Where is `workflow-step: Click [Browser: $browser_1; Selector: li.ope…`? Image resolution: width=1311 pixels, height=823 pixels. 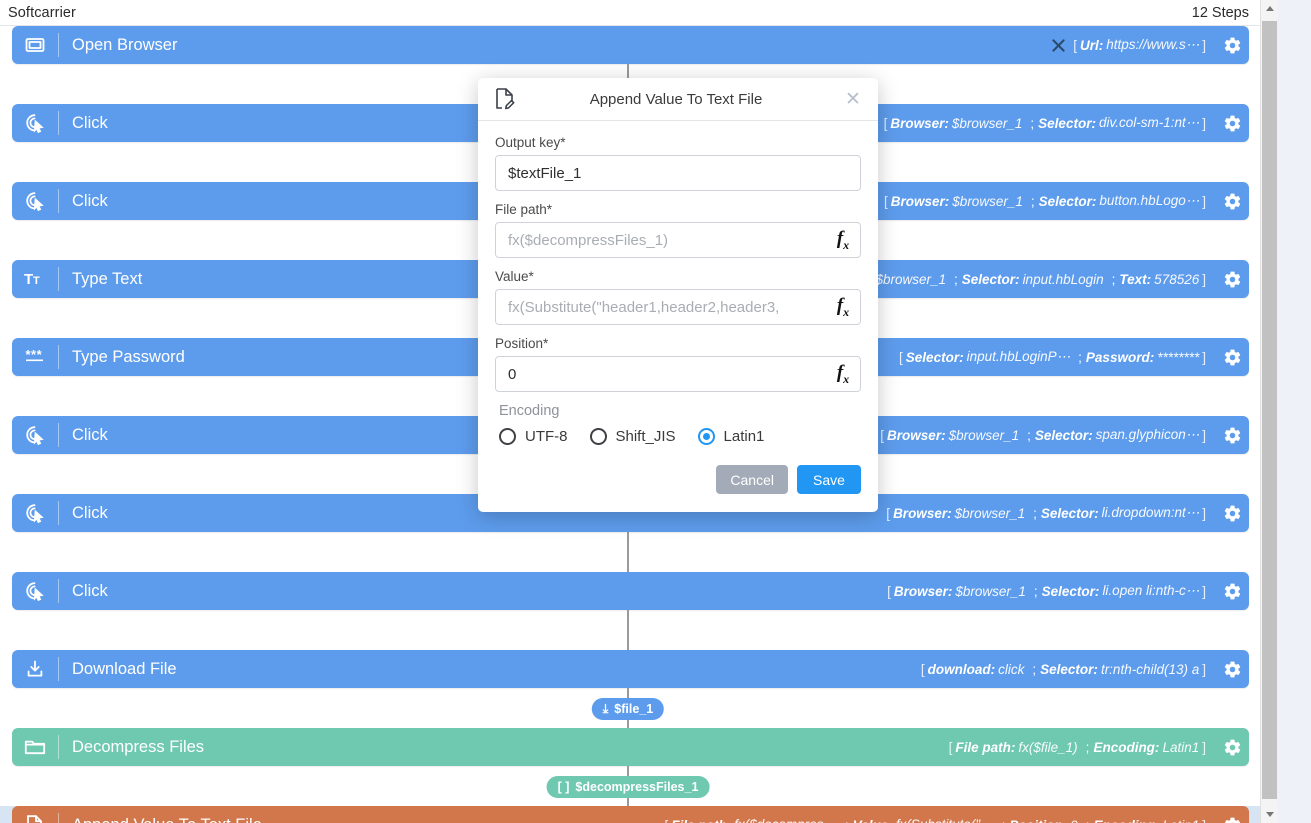 workflow-step: Click [Browser: $browser_1; Selector: li.ope… is located at coordinates (630, 591).